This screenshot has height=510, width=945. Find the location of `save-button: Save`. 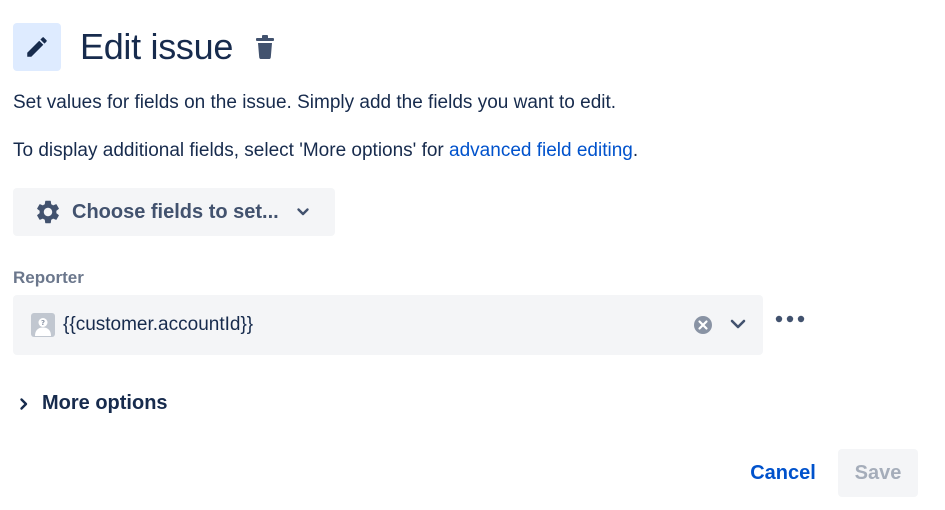

save-button: Save is located at coordinates (878, 473).